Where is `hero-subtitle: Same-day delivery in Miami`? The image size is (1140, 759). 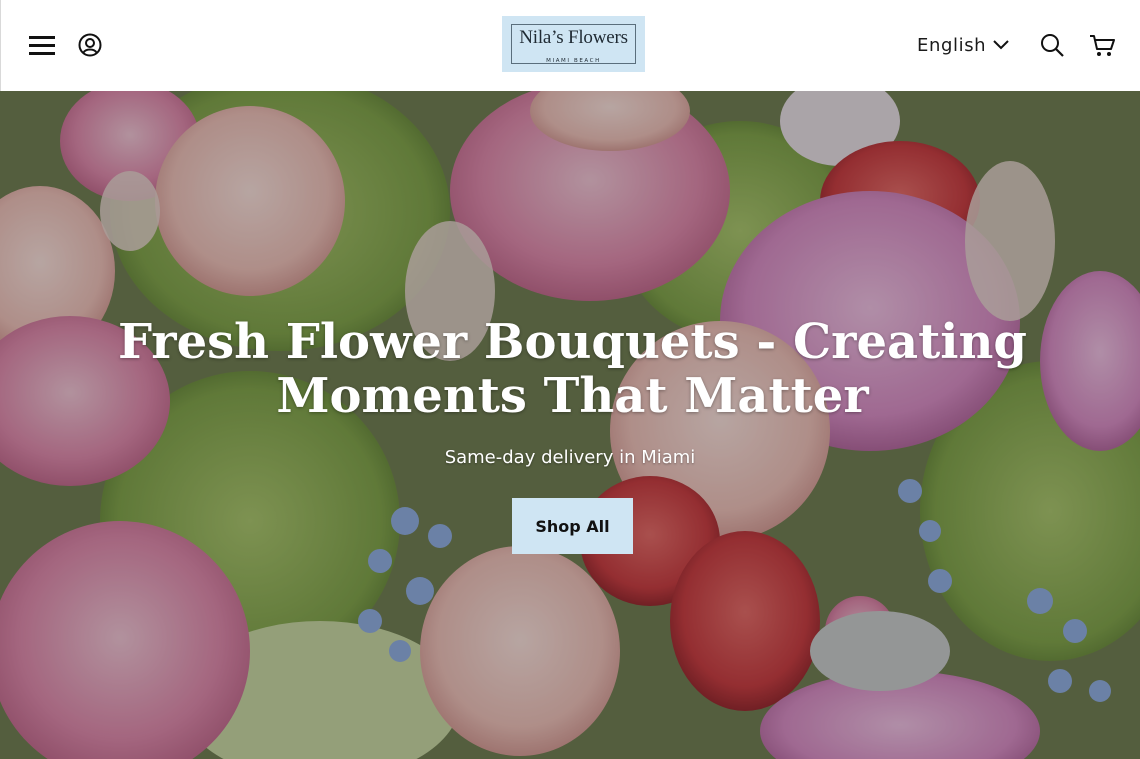
hero-subtitle: Same-day delivery in Miami is located at coordinates (570, 457).